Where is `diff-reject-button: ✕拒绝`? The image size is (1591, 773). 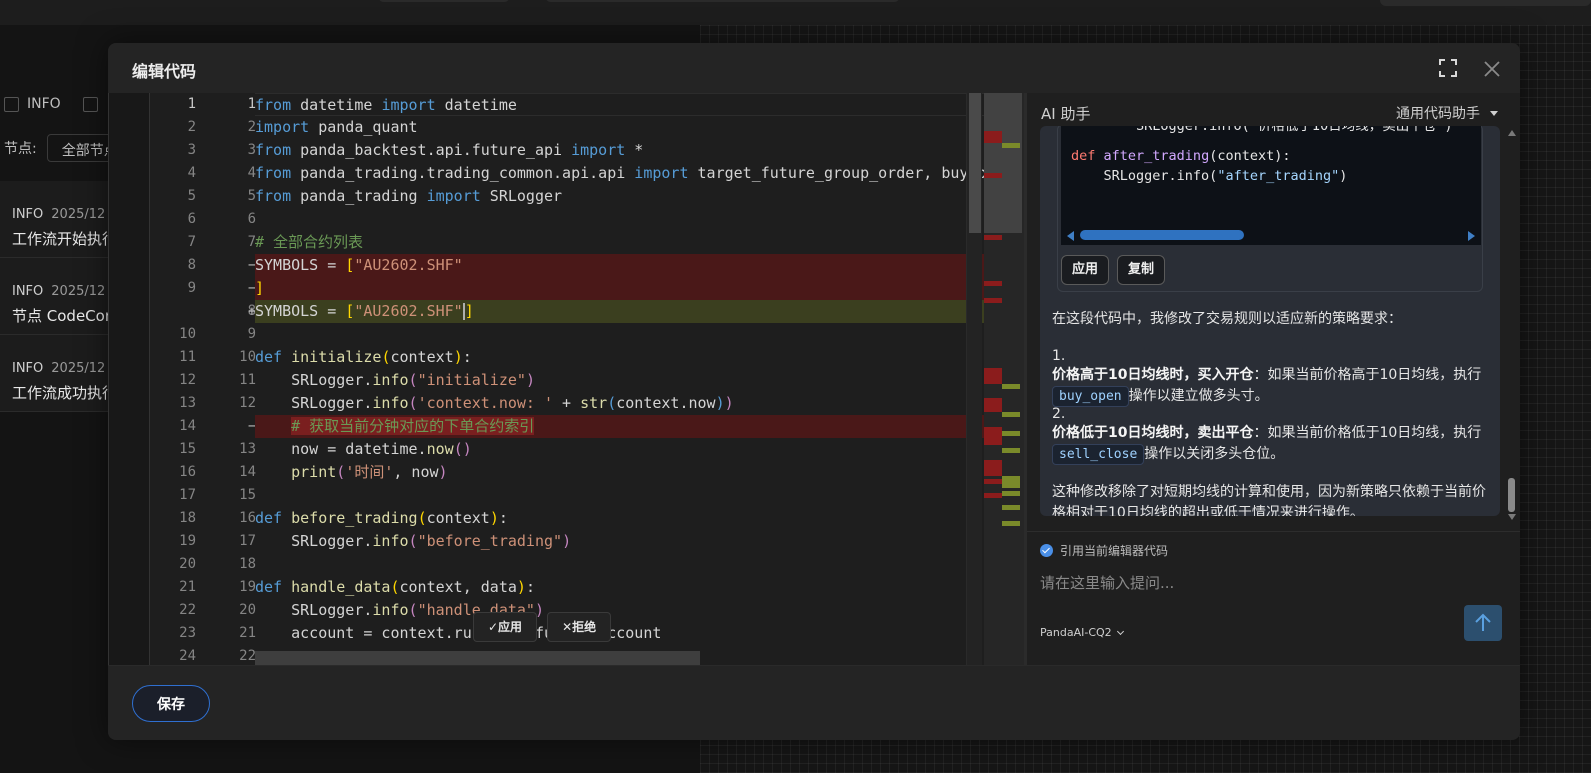 diff-reject-button: ✕拒绝 is located at coordinates (579, 627).